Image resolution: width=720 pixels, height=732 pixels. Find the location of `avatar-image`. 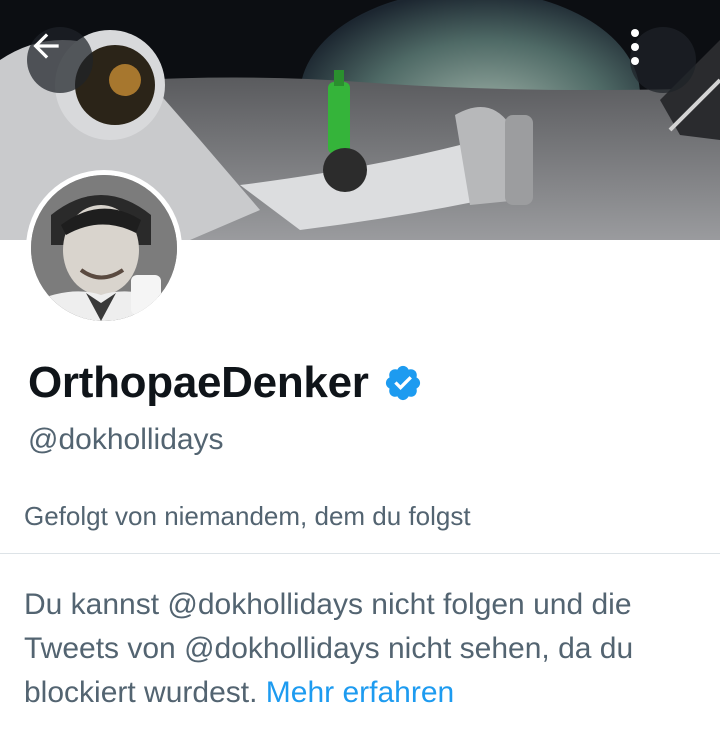

avatar-image is located at coordinates (104, 248).